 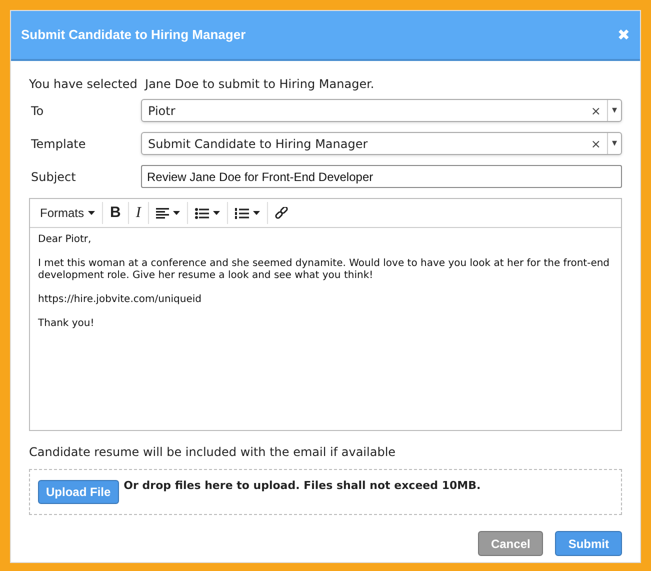 I want to click on formats-dropdown: Formats, so click(x=68, y=213).